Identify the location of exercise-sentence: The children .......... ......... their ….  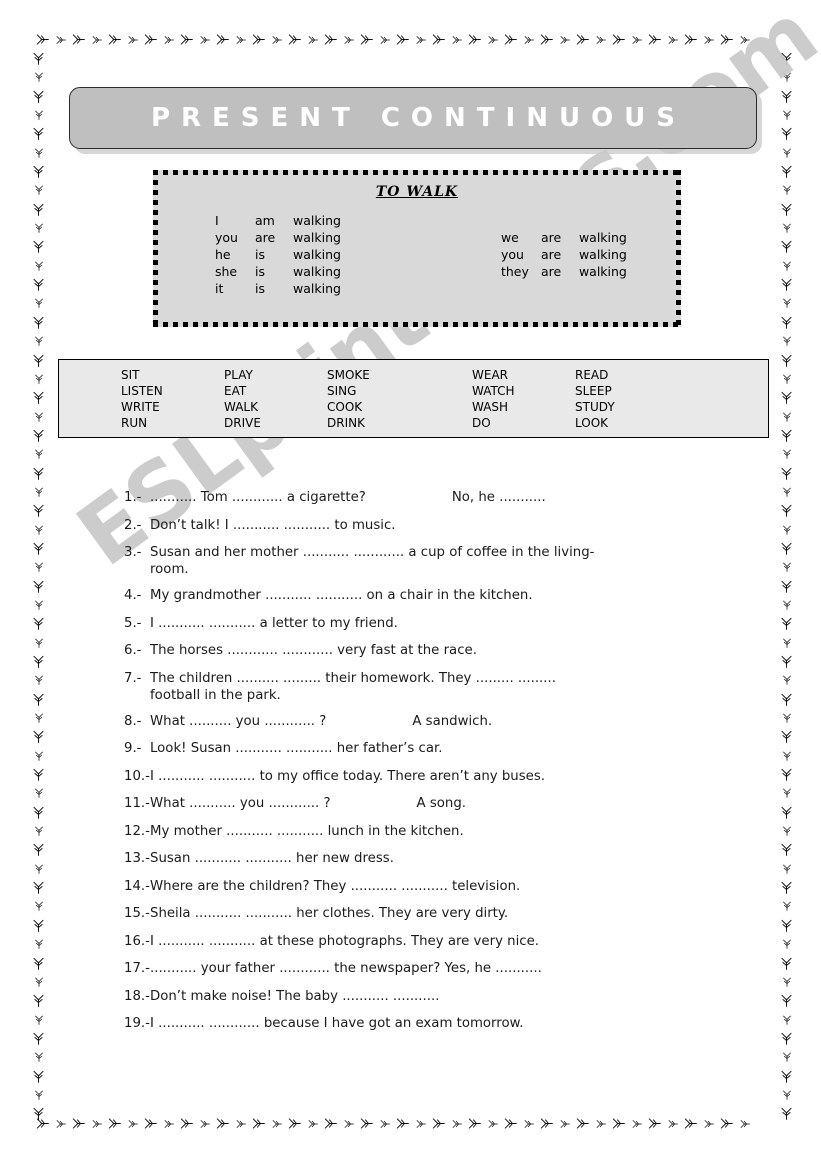
(353, 678).